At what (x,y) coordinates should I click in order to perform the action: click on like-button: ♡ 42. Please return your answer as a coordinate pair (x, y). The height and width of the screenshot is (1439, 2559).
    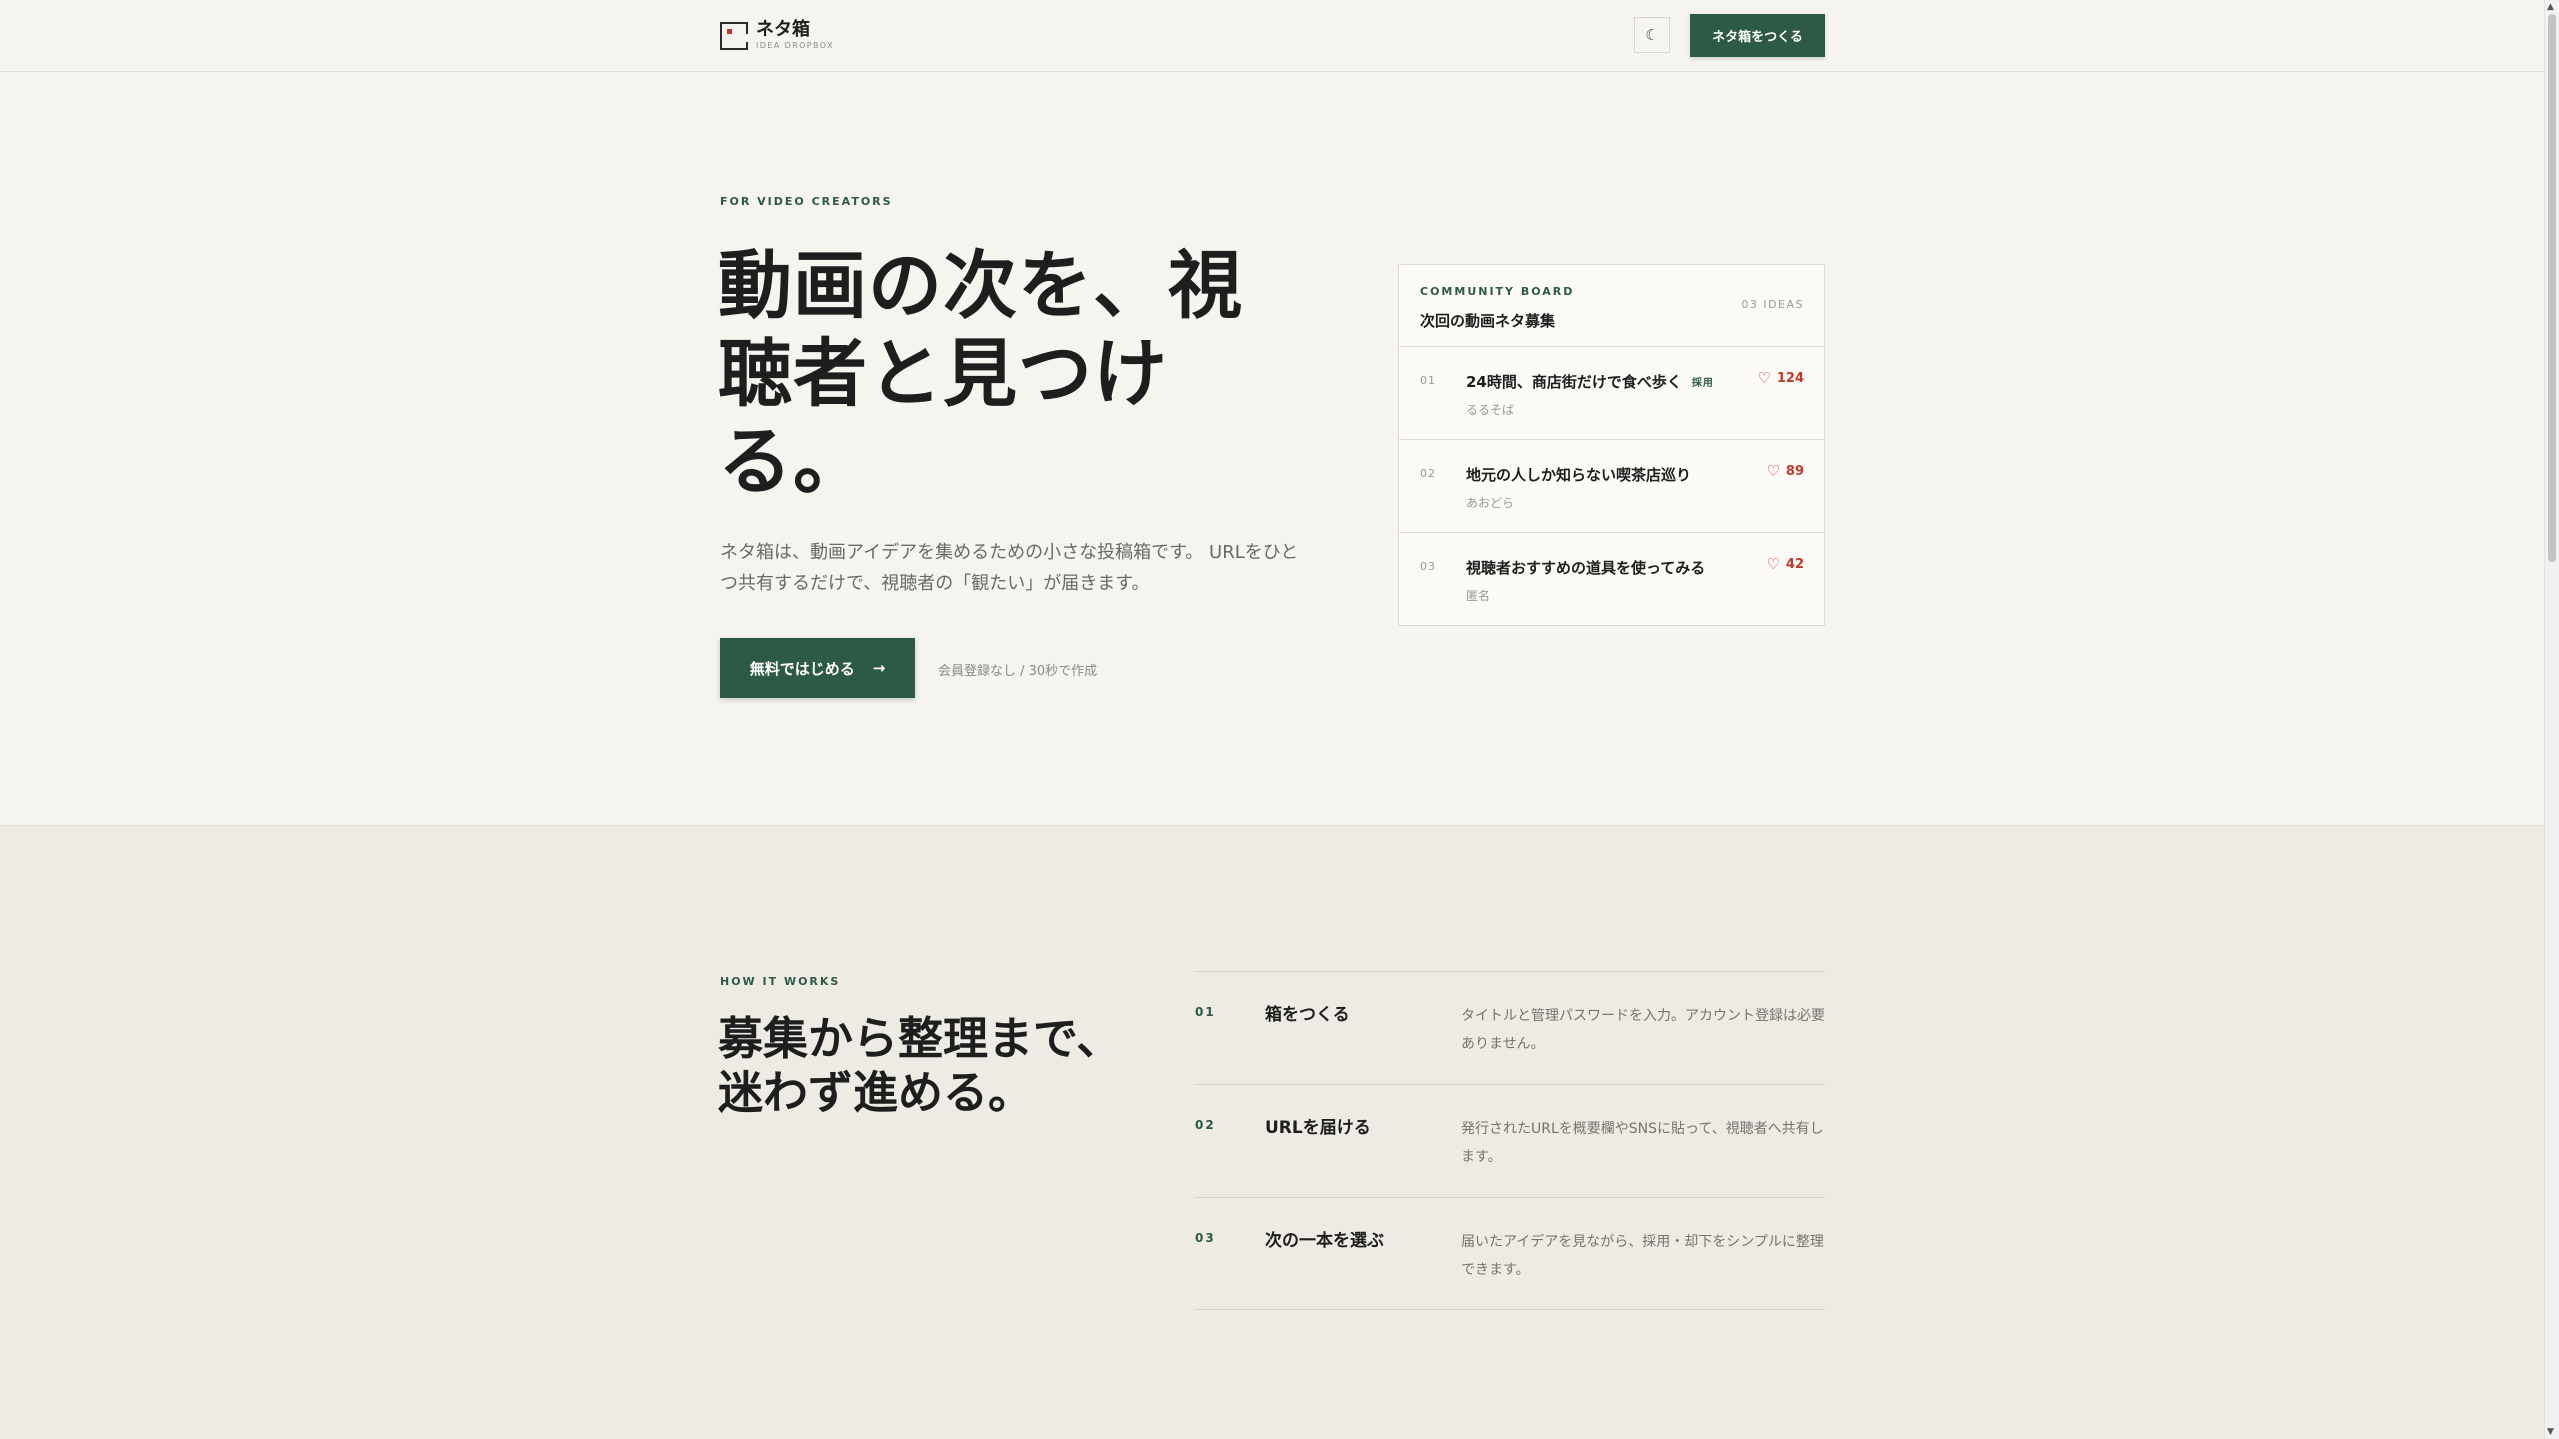
    Looking at the image, I should click on (1785, 564).